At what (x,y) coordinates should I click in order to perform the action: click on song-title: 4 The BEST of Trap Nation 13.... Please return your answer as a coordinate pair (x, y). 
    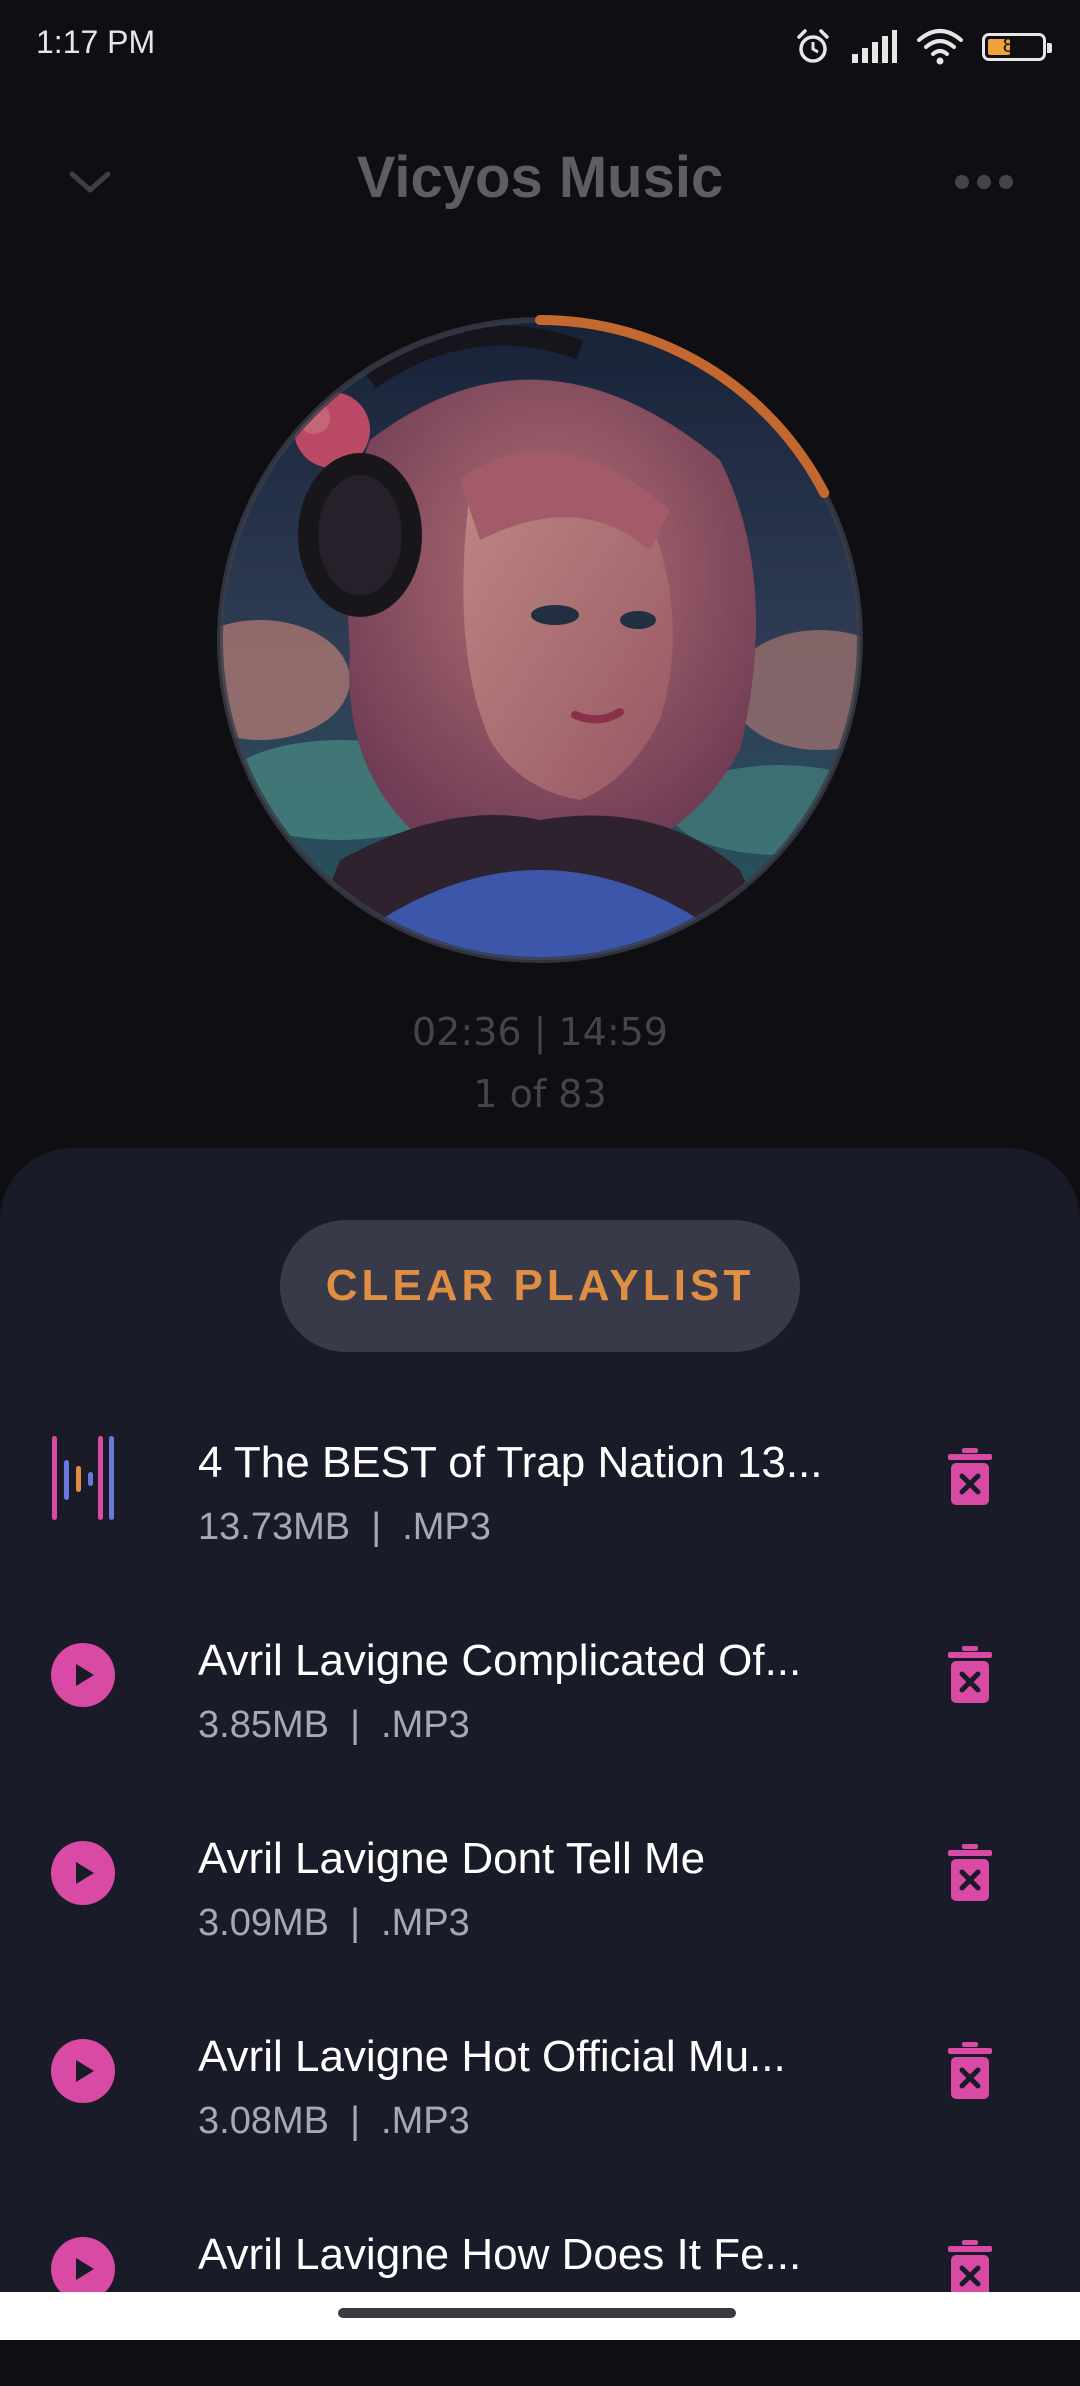
    Looking at the image, I should click on (510, 1462).